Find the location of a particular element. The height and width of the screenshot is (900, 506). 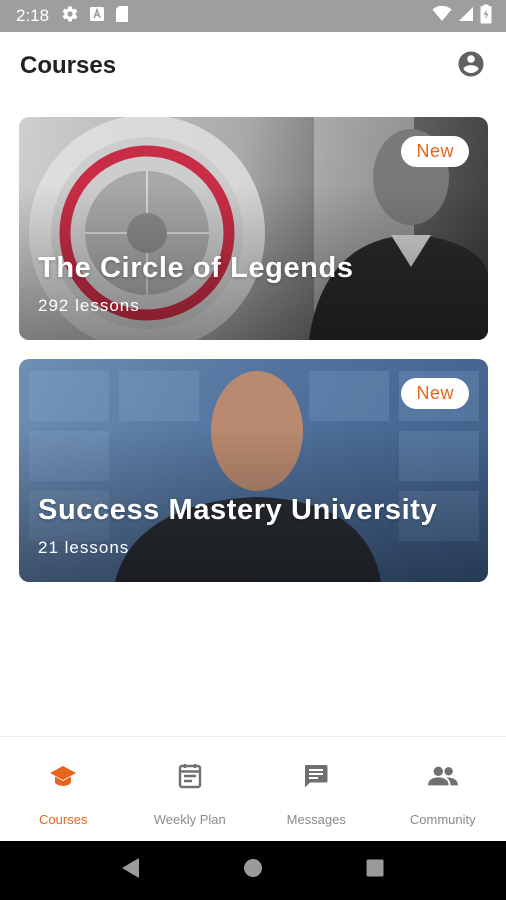

course-title: Success Mastery University is located at coordinates (238, 510).